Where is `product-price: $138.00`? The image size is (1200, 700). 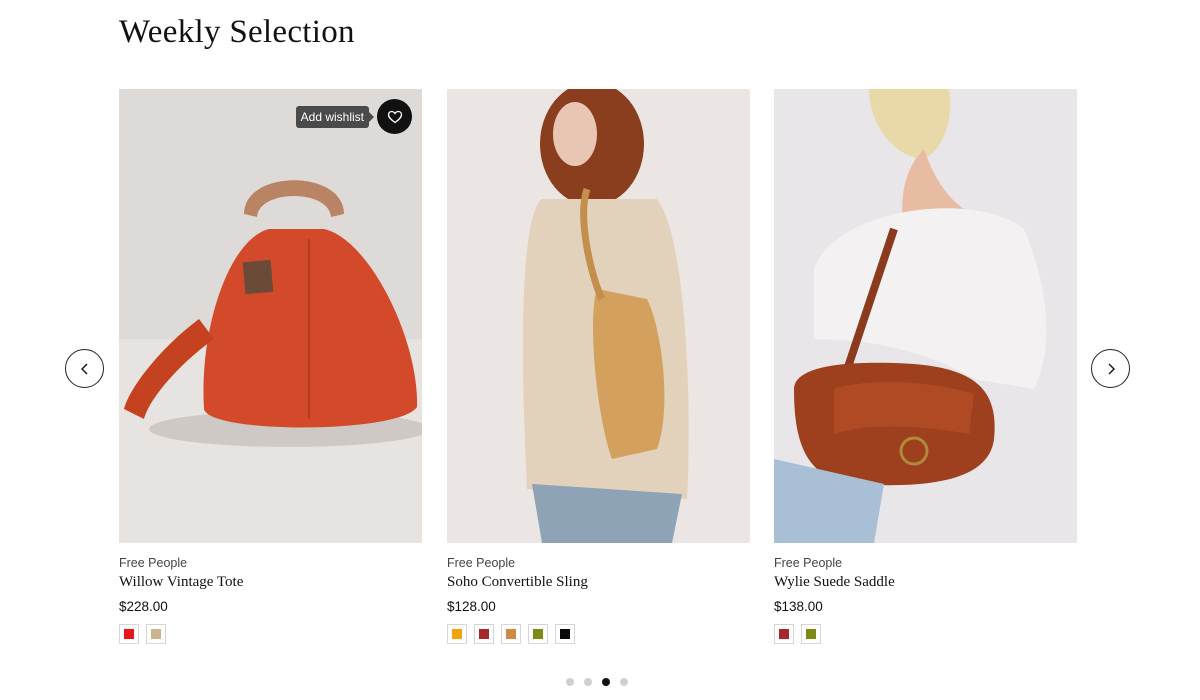
product-price: $138.00 is located at coordinates (798, 606).